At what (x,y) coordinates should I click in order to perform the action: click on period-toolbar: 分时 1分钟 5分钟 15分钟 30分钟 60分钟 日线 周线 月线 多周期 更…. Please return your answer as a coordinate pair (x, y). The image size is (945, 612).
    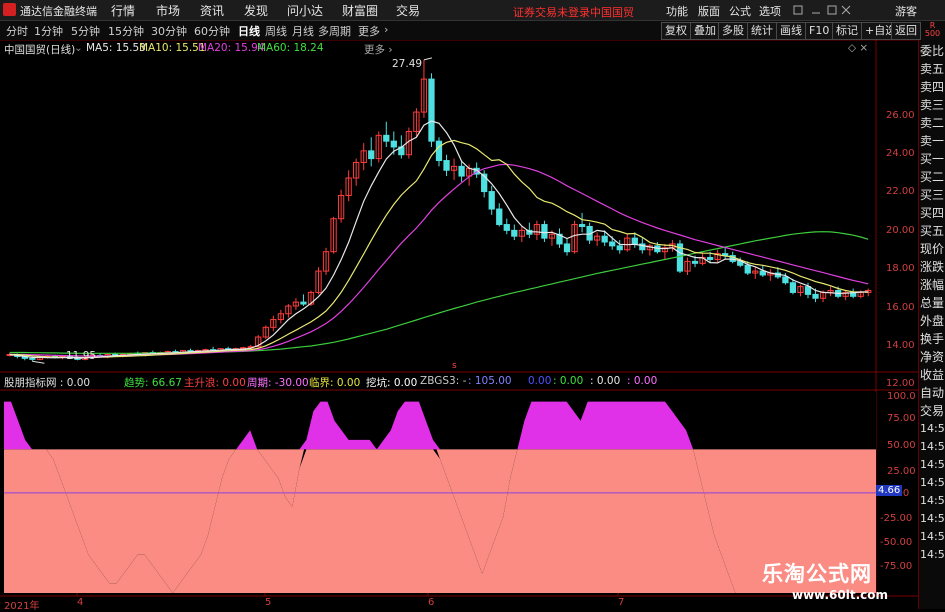
    Looking at the image, I should click on (472, 31).